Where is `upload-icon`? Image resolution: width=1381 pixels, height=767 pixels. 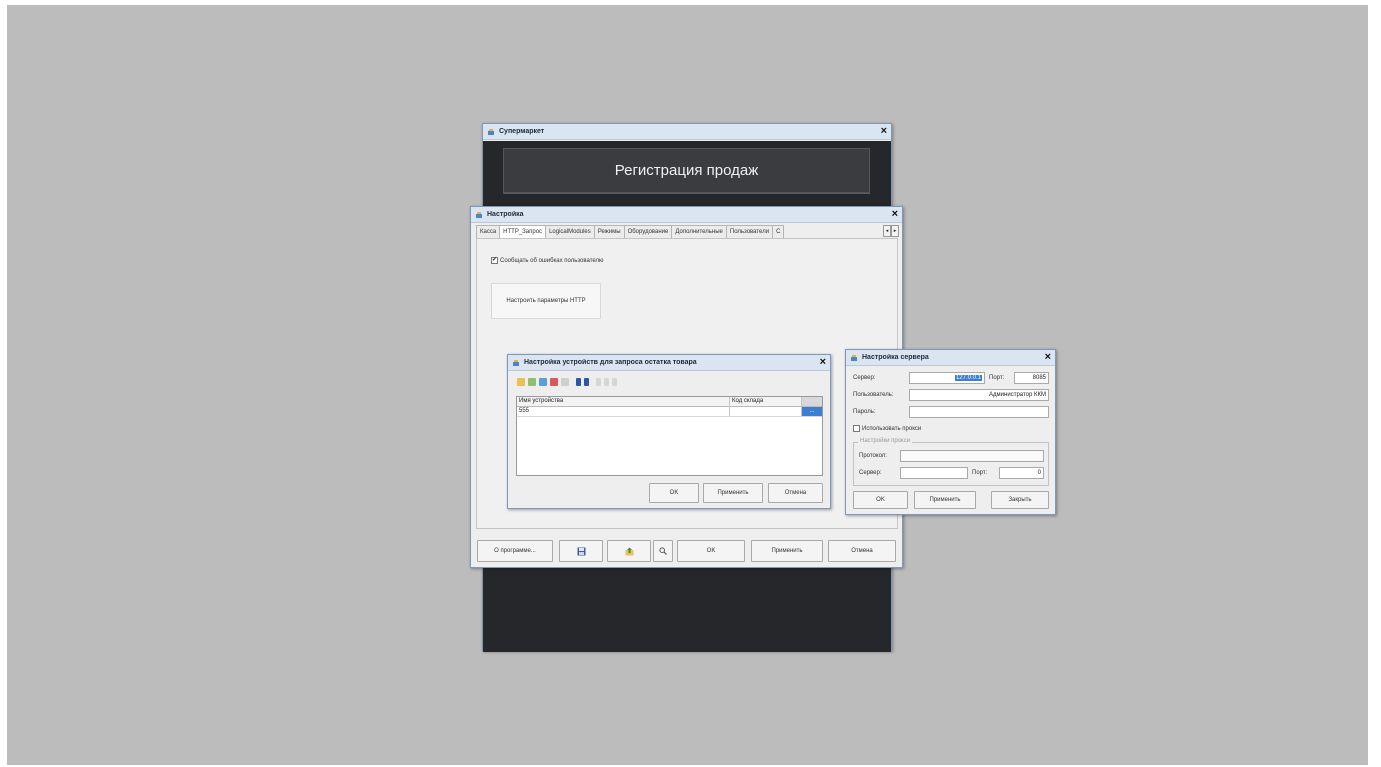
upload-icon is located at coordinates (629, 551).